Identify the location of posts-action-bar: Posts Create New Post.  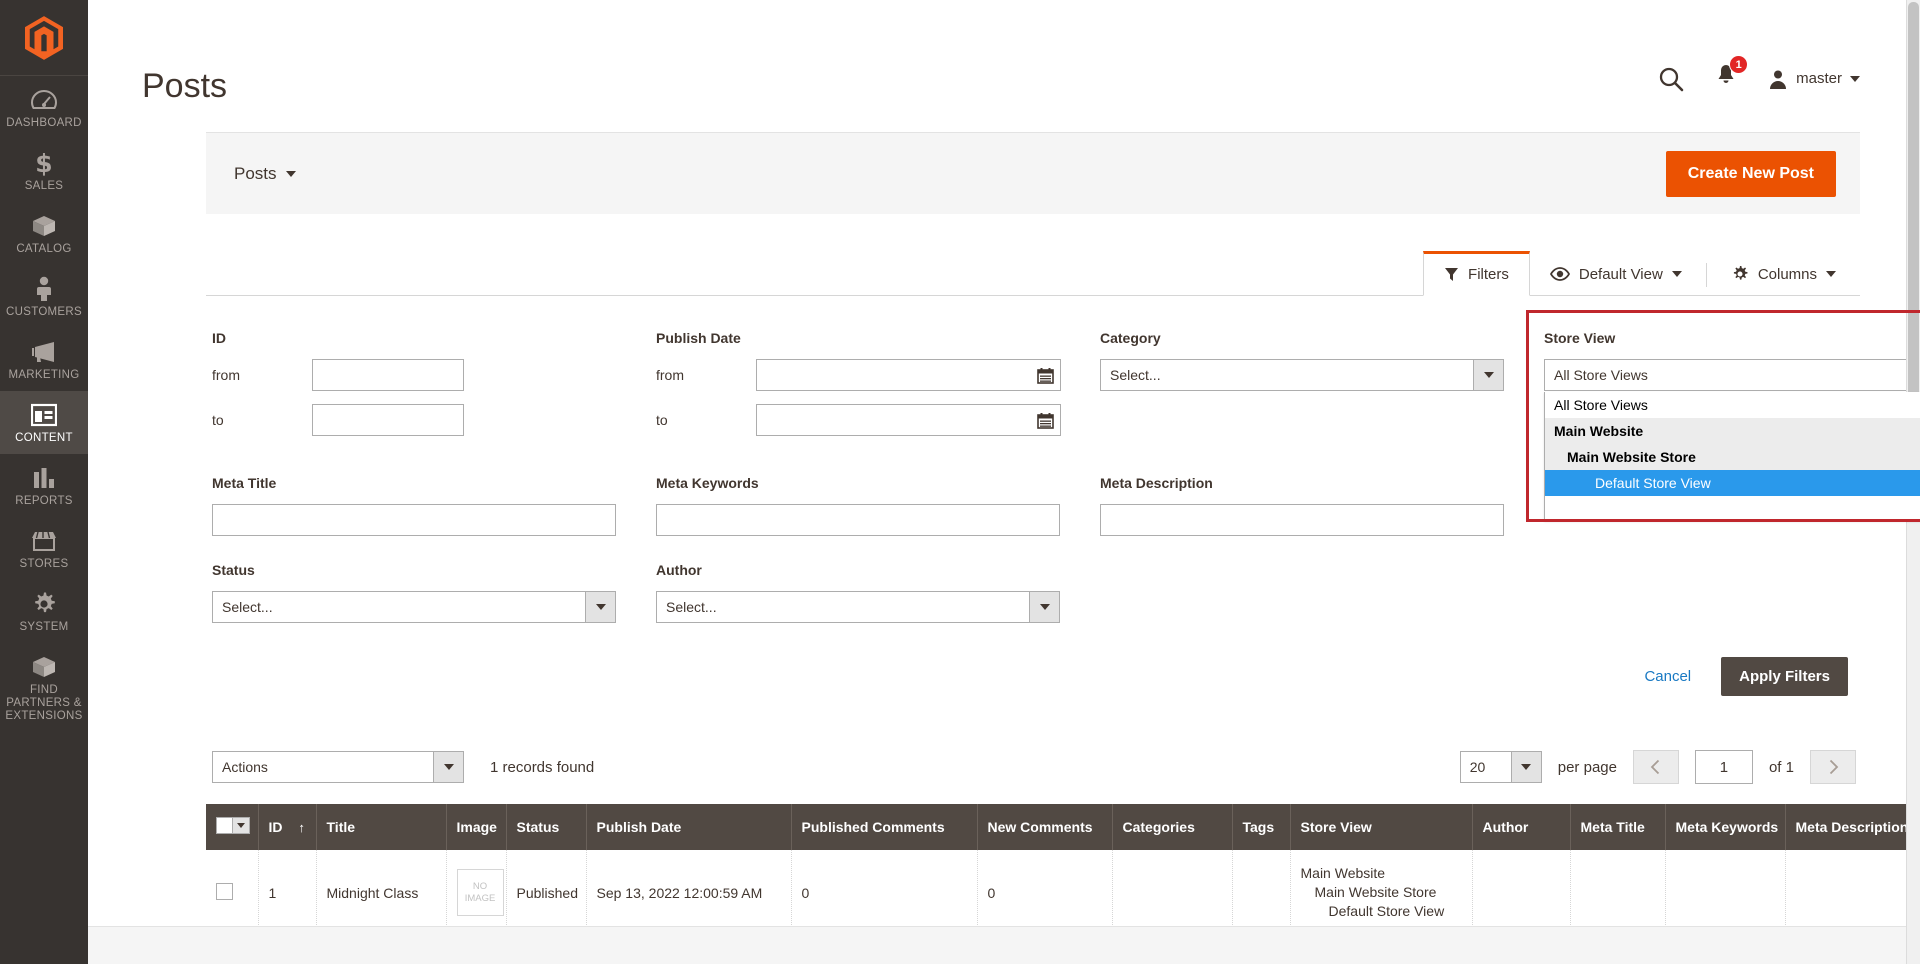
(1033, 173).